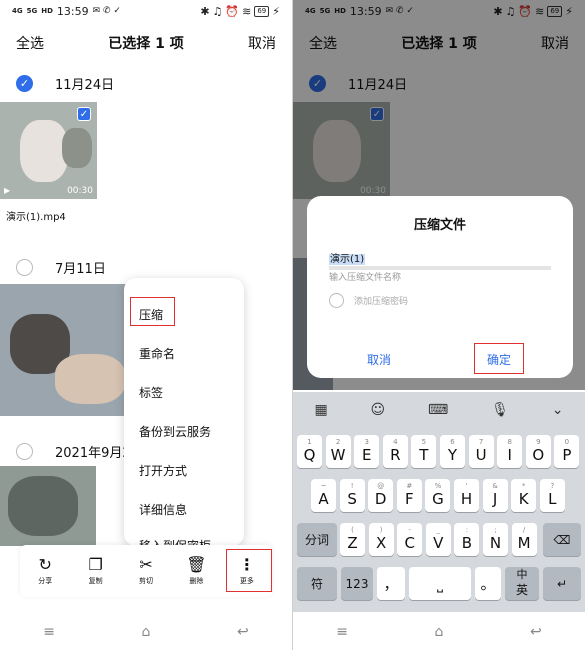  I want to click on group-checkbox-checked: ✓, so click(24, 83).